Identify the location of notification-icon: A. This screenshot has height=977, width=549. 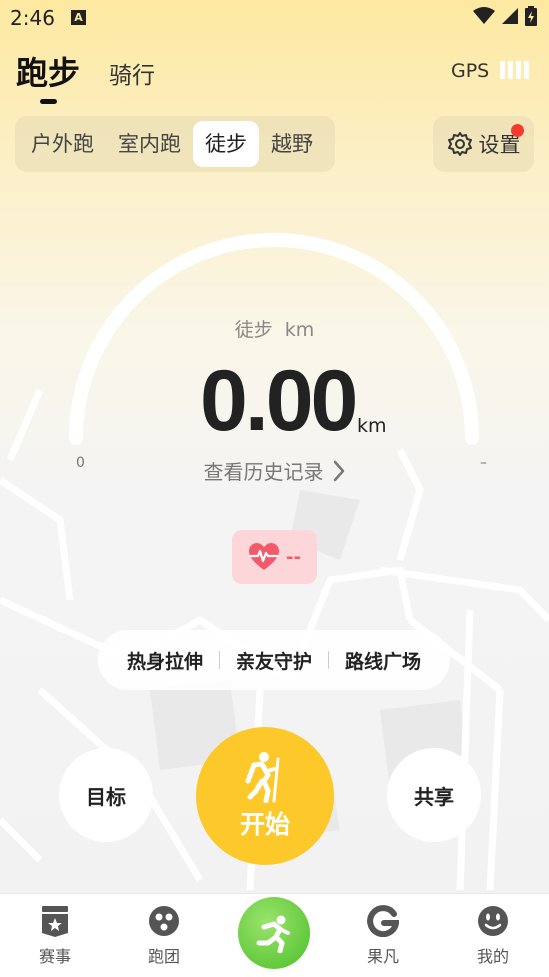
(78, 17).